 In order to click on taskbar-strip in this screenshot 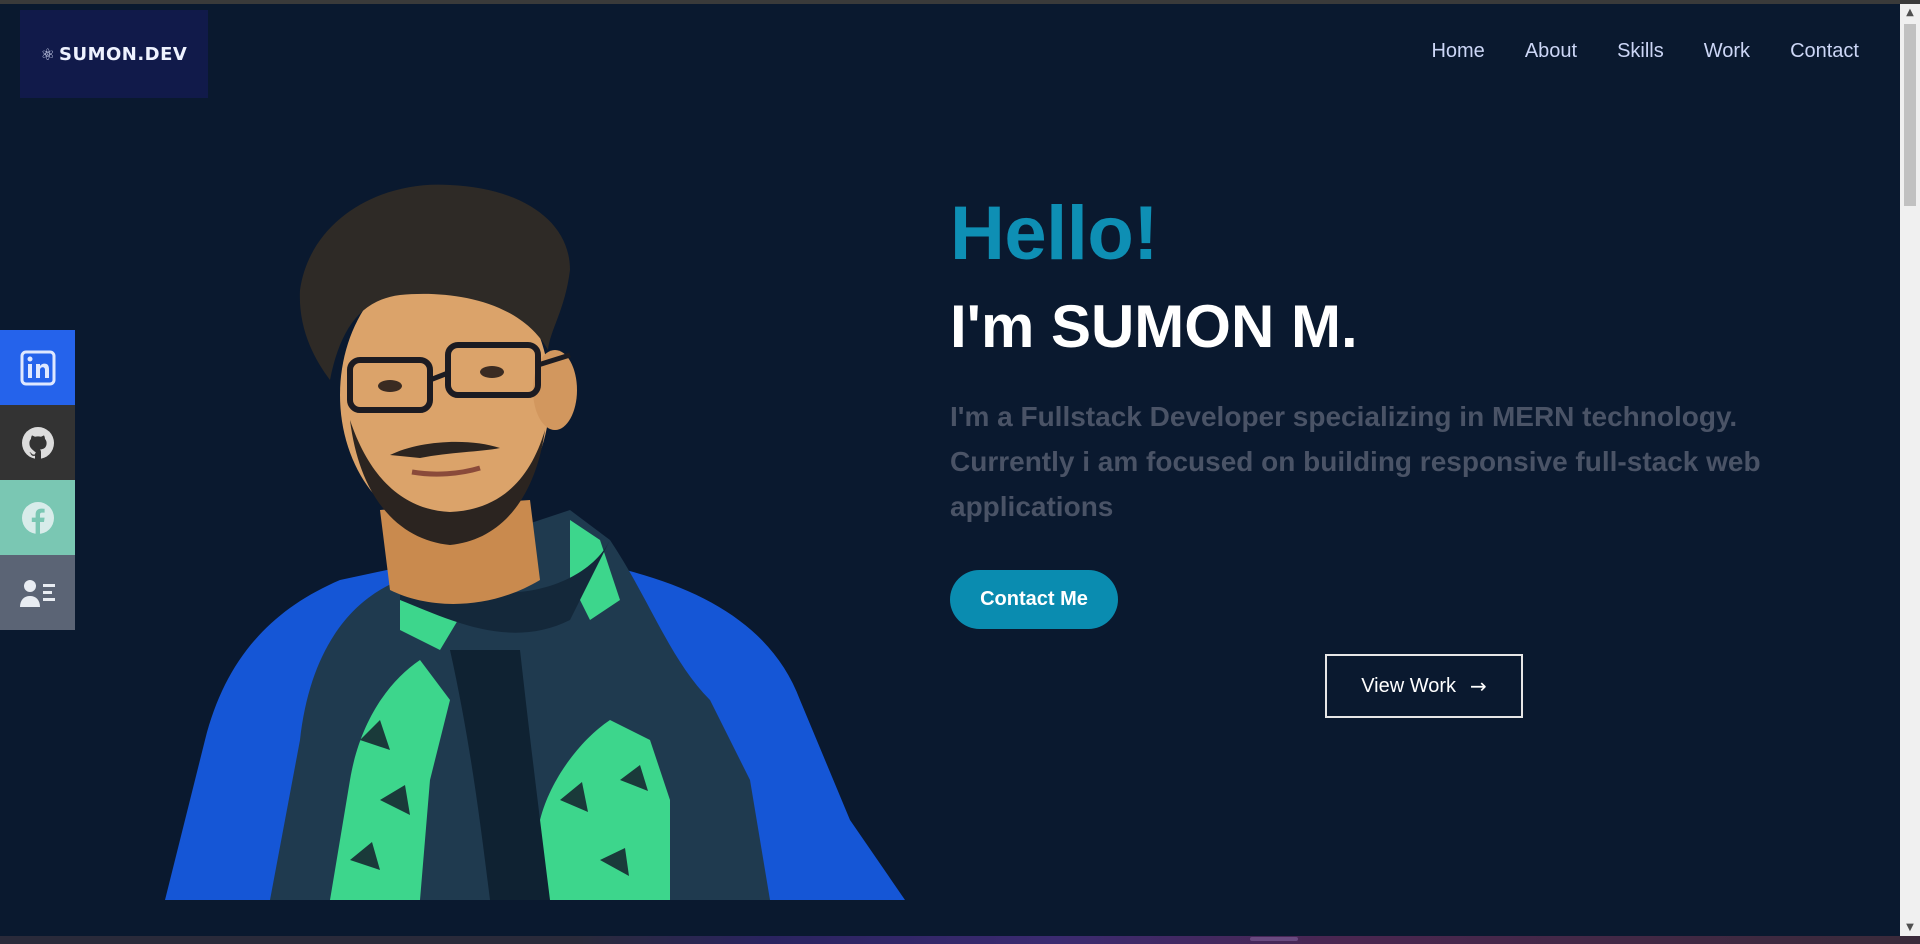, I will do `click(960, 940)`.